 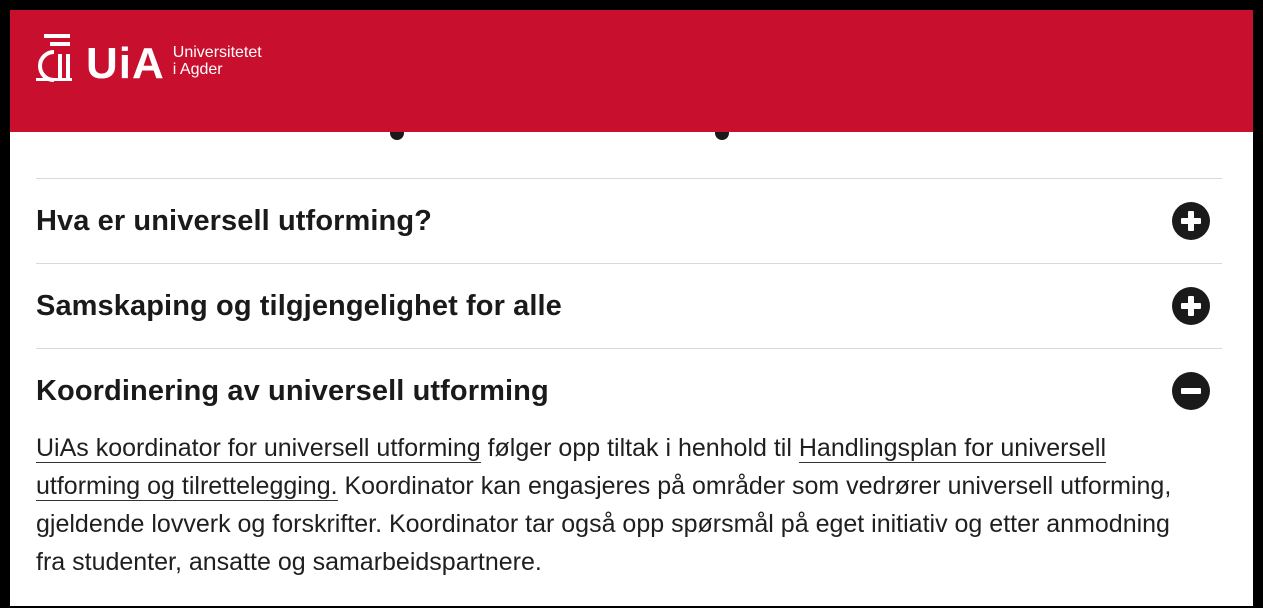 I want to click on accordion-item-koordinering: Koordinering av universell utforming, so click(x=629, y=391).